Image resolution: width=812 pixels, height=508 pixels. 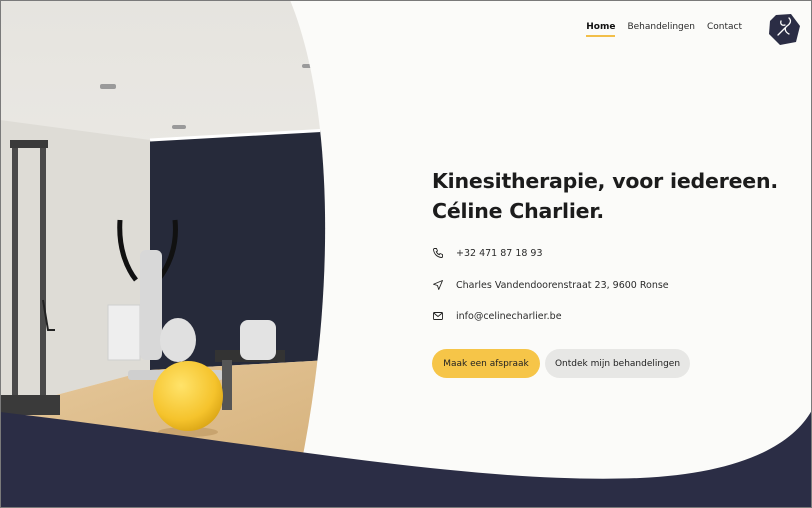 I want to click on phone-icon, so click(x=438, y=253).